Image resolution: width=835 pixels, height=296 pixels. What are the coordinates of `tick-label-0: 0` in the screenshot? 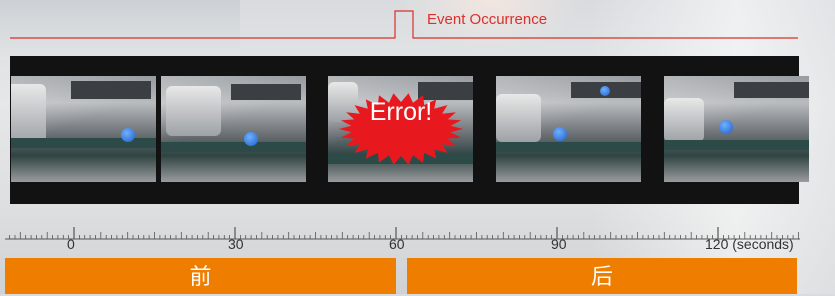 It's located at (71, 244).